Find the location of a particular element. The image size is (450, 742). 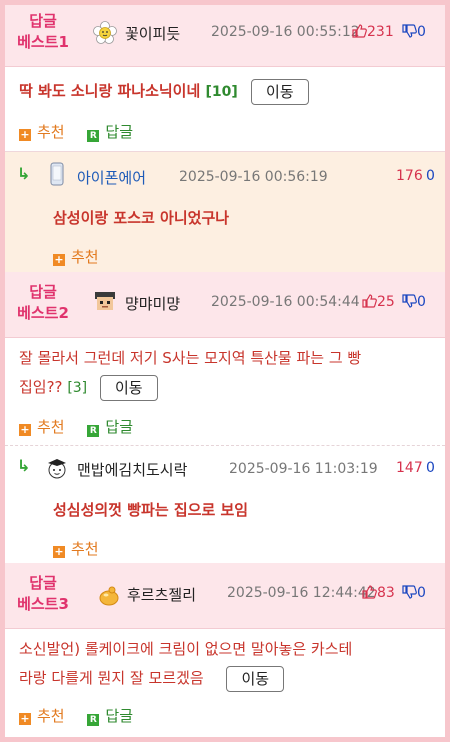

comment-text-line: 잘 몰라서 그런데 저기 S사는 모지역 특산물 파는 그 빵 is located at coordinates (190, 358).